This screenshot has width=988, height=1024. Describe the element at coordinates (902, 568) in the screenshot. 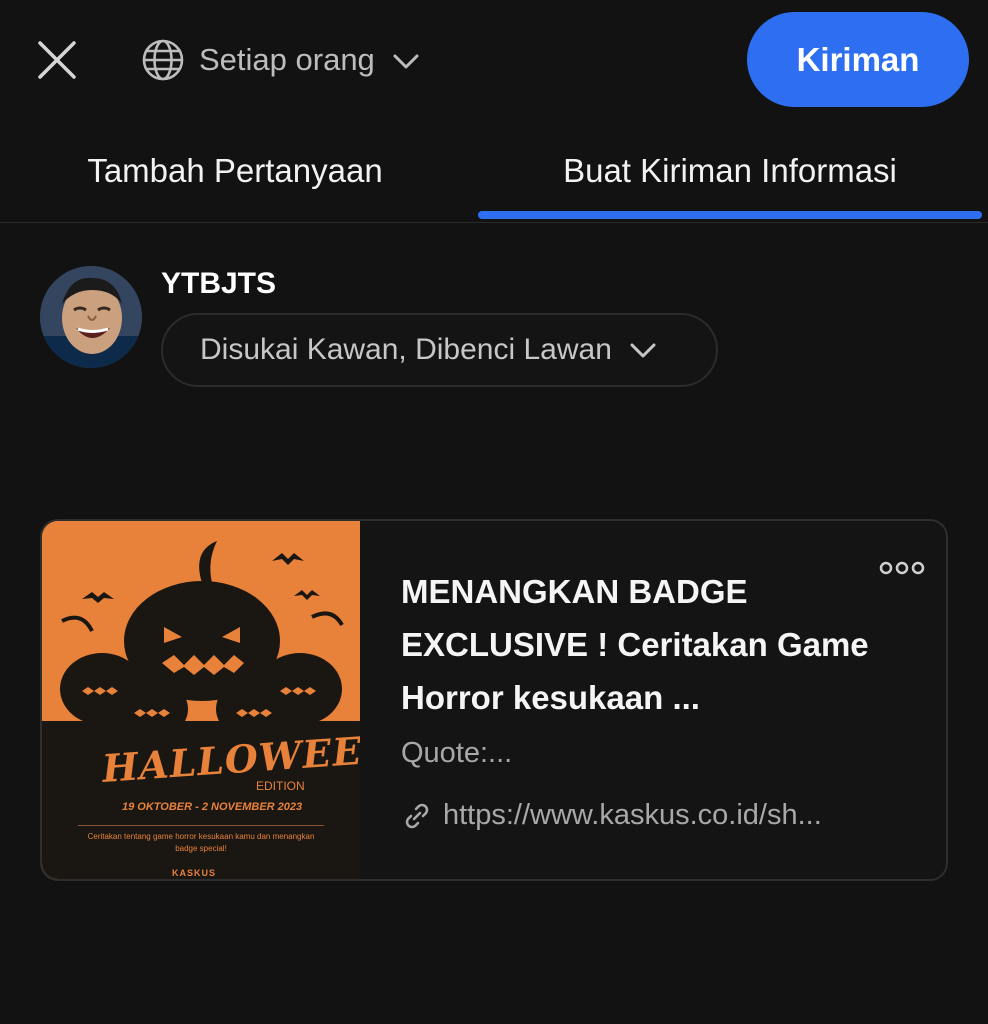

I see `more-options-icon` at that location.